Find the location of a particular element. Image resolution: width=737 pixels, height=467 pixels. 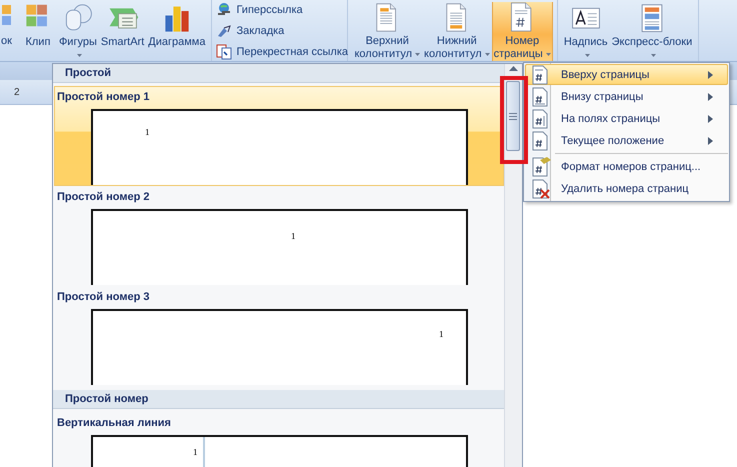

ribbon-button: Фигуры is located at coordinates (77, 31).